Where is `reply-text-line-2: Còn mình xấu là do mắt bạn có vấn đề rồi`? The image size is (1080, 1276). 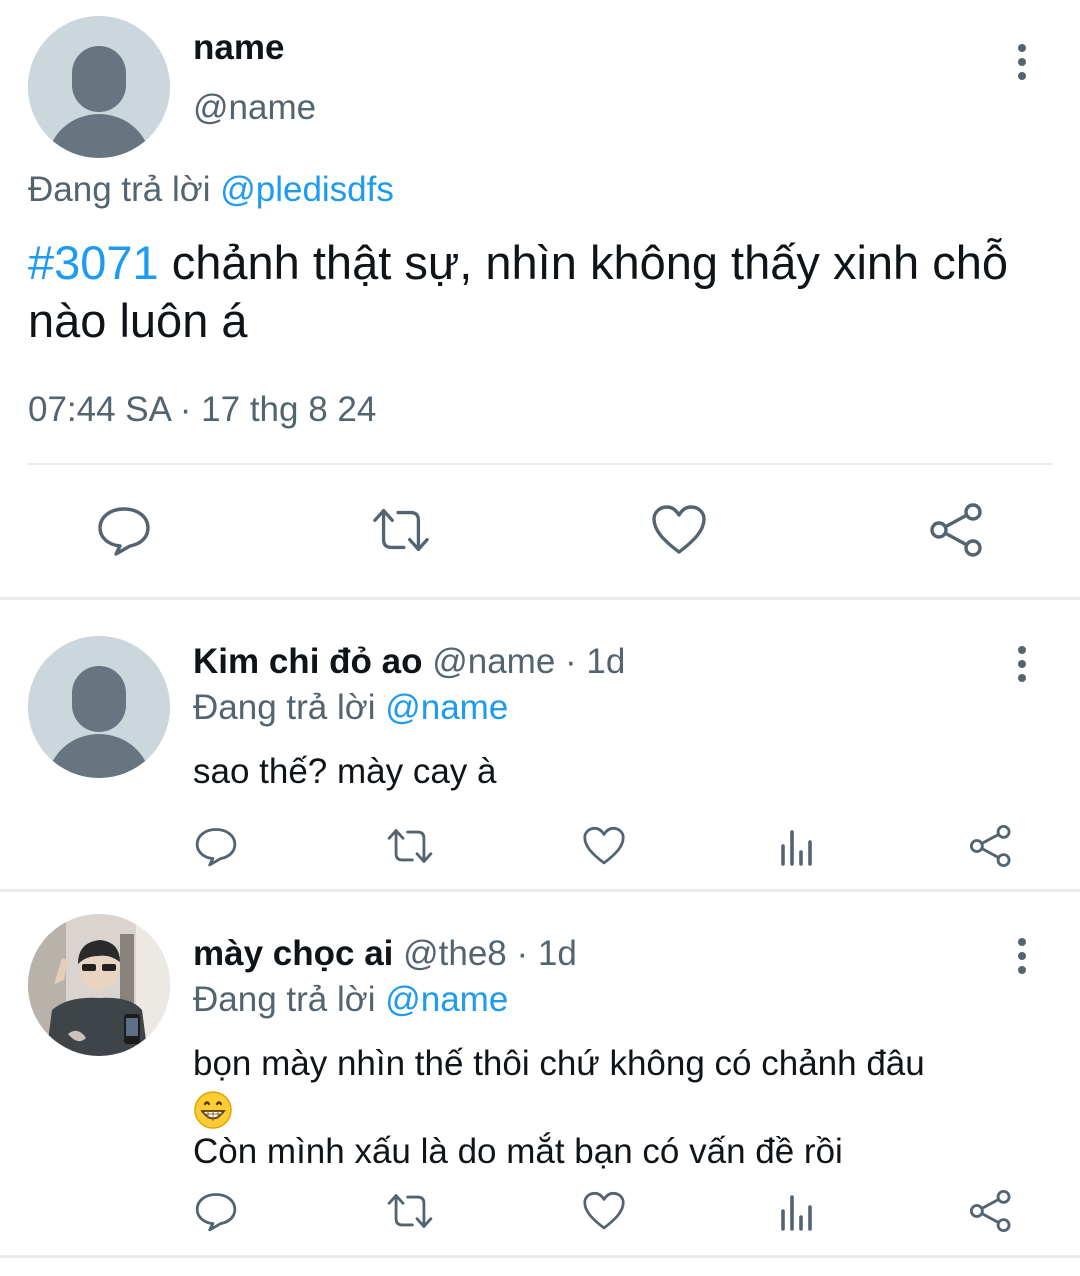 reply-text-line-2: Còn mình xấu là do mắt bạn có vấn đề rồi is located at coordinates (518, 1151).